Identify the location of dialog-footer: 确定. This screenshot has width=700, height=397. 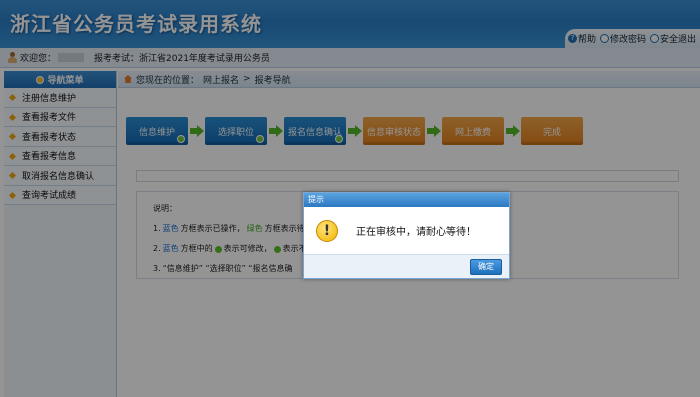
(406, 266).